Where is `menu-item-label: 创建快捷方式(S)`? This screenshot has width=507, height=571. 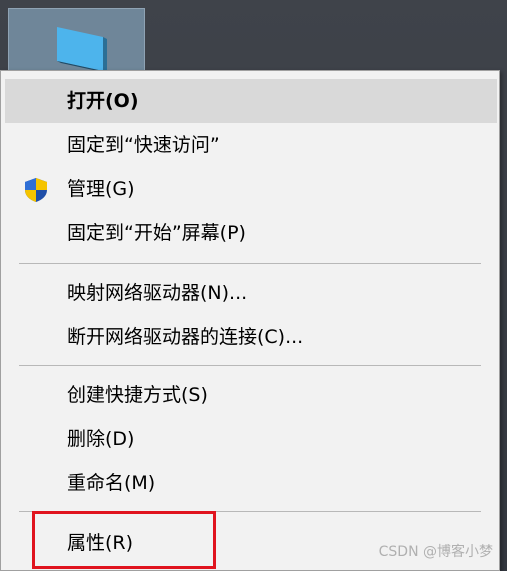
menu-item-label: 创建快捷方式(S) is located at coordinates (137, 395).